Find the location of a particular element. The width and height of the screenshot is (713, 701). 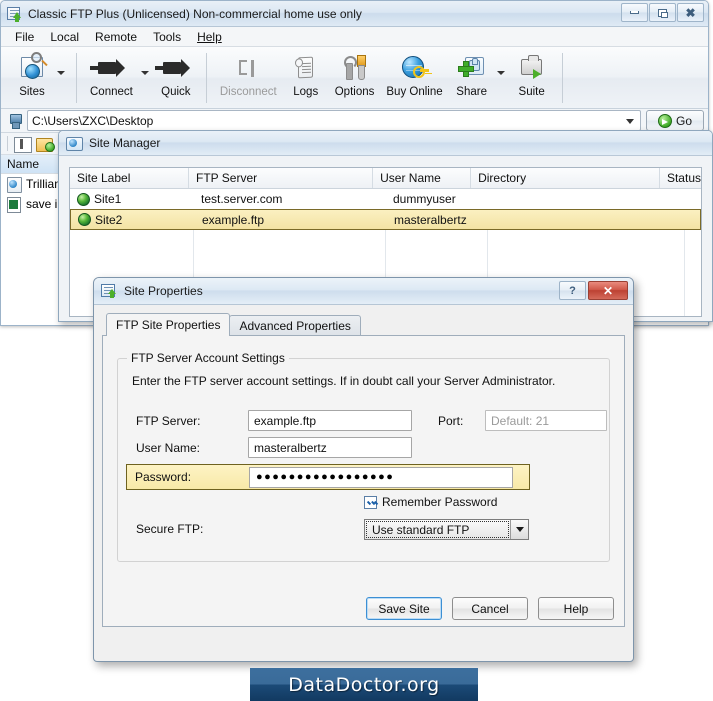

secure-ftp-select: Use standard FTP is located at coordinates (446, 529).